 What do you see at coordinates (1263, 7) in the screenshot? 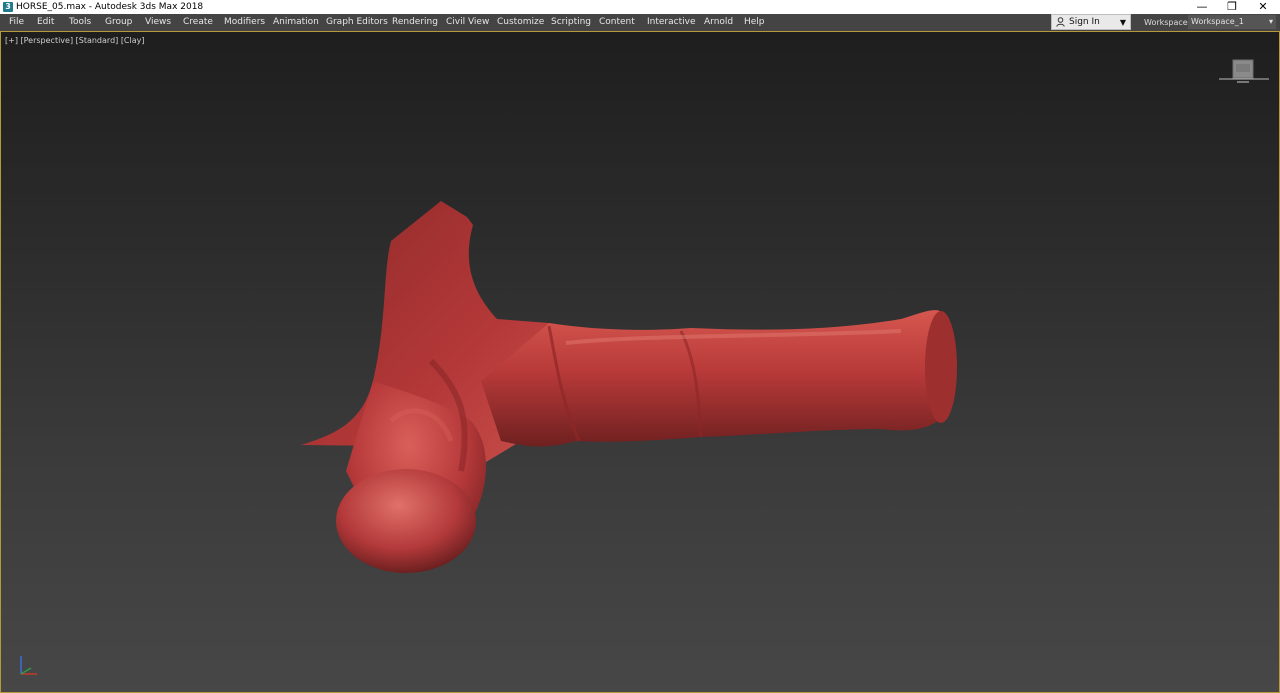
I see `close-button: ✕` at bounding box center [1263, 7].